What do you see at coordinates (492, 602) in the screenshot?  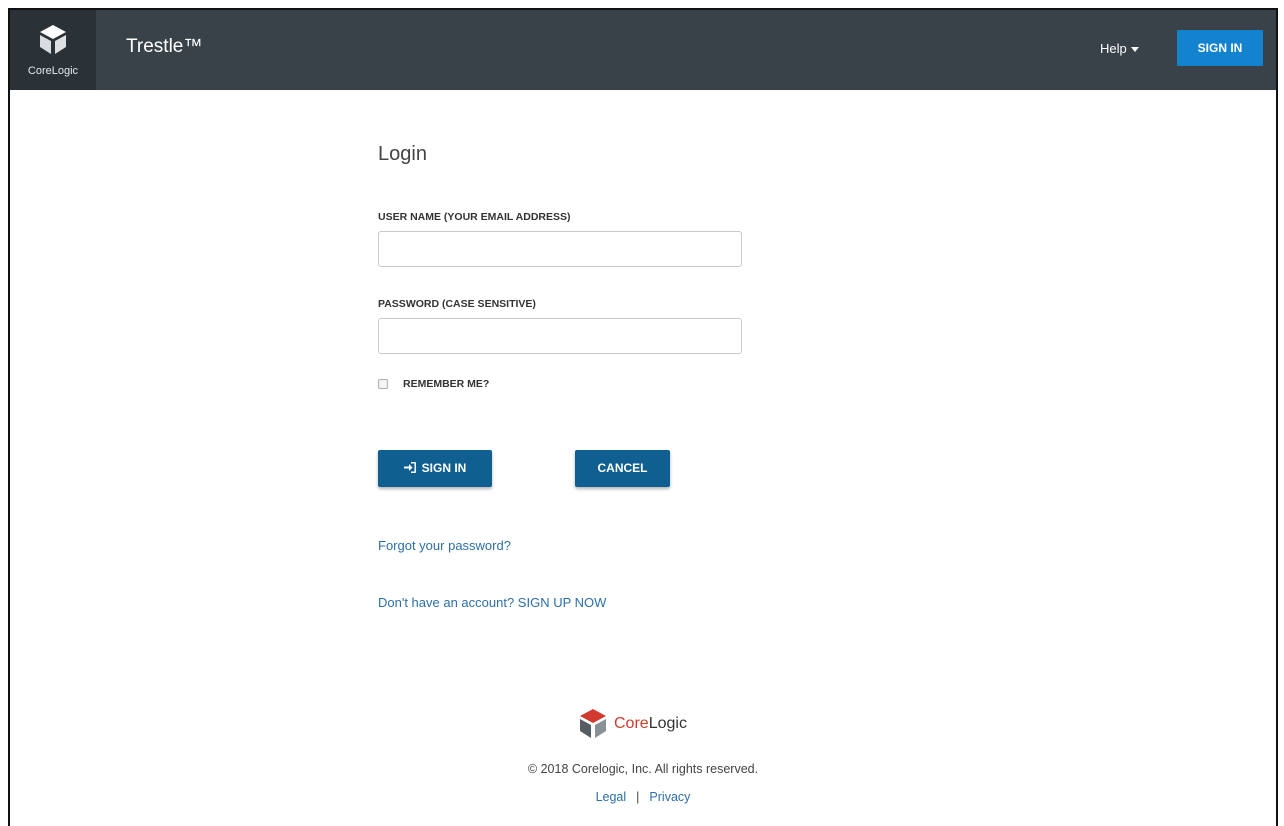 I see `sign-up-link: Don't have an account? SIGN UP NOW` at bounding box center [492, 602].